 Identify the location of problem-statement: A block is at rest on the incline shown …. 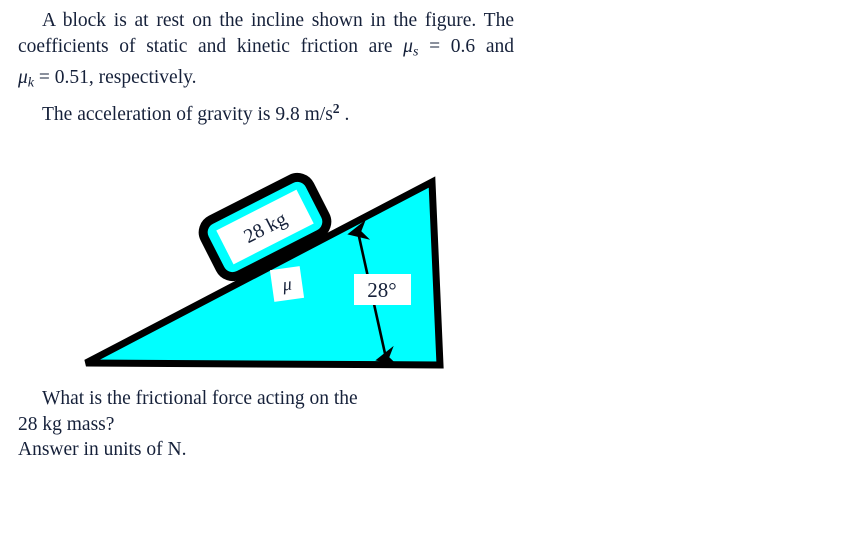
(266, 67).